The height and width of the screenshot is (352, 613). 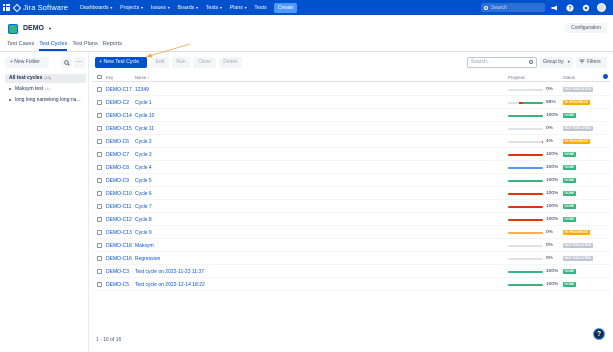 I want to click on row-key-link: DEMO-C10, so click(x=119, y=194).